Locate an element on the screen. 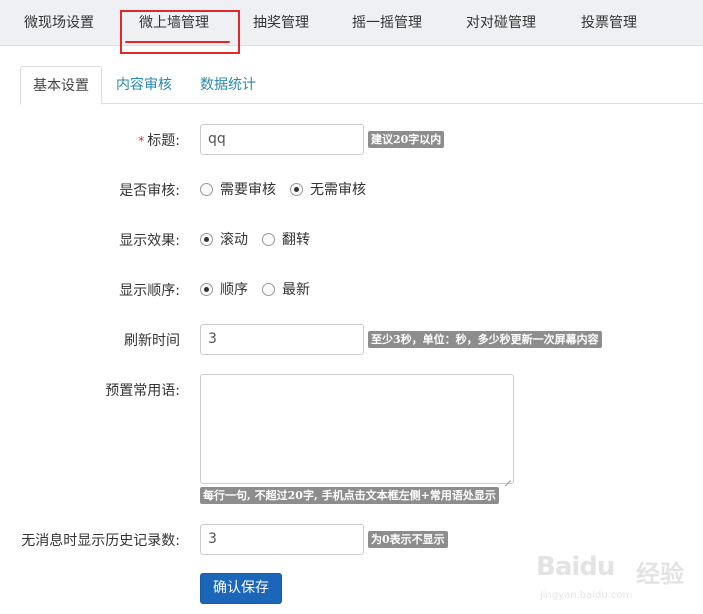 Image resolution: width=703 pixels, height=614 pixels. sub-tabs: 基本设置 内容审核 数据统计 is located at coordinates (361, 85).